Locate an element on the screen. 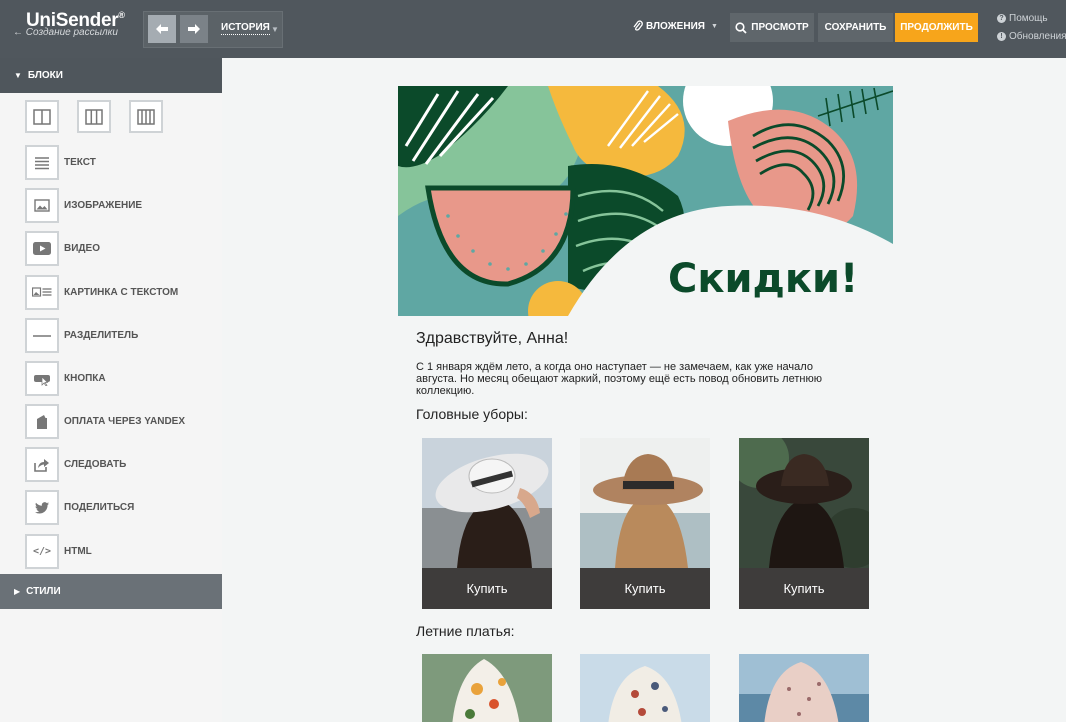  block-button: КНОПКА is located at coordinates (65, 378).